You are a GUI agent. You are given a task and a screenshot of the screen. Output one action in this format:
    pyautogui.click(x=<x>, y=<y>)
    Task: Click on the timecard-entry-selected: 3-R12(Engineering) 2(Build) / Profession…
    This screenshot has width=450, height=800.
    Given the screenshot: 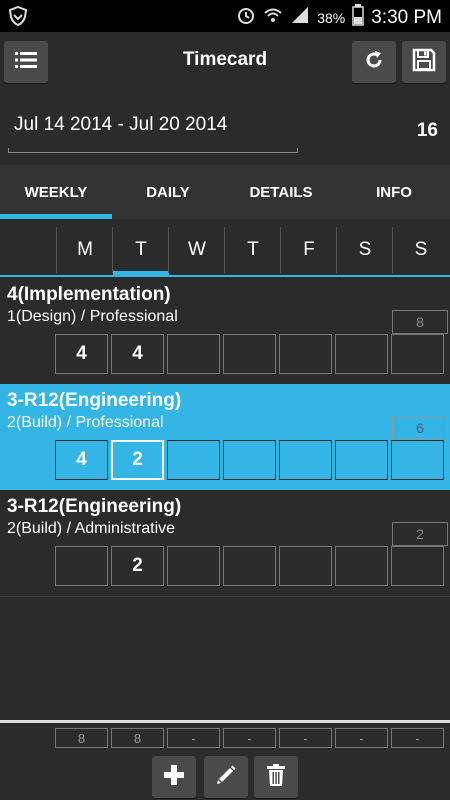 What is the action you would take?
    pyautogui.click(x=225, y=437)
    